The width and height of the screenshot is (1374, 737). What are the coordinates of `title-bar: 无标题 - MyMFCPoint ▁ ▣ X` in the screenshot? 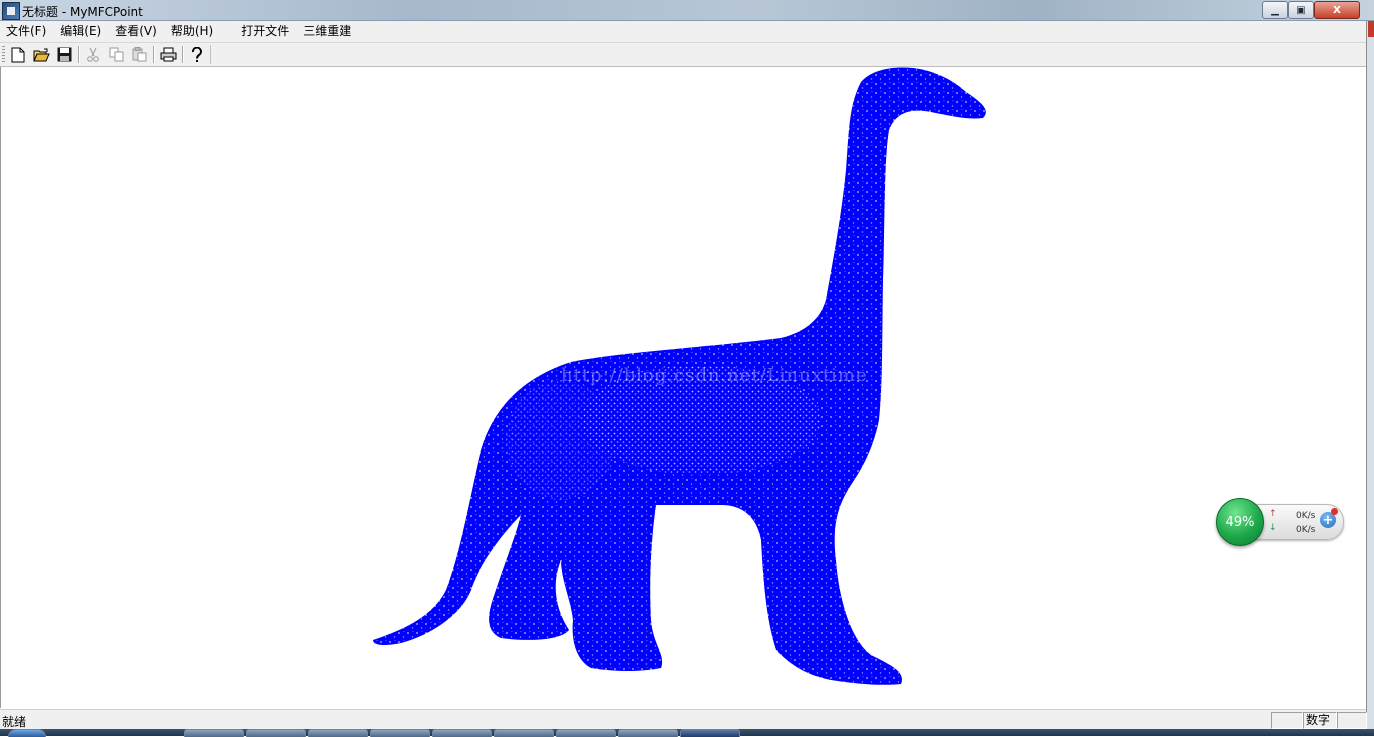 It's located at (687, 10).